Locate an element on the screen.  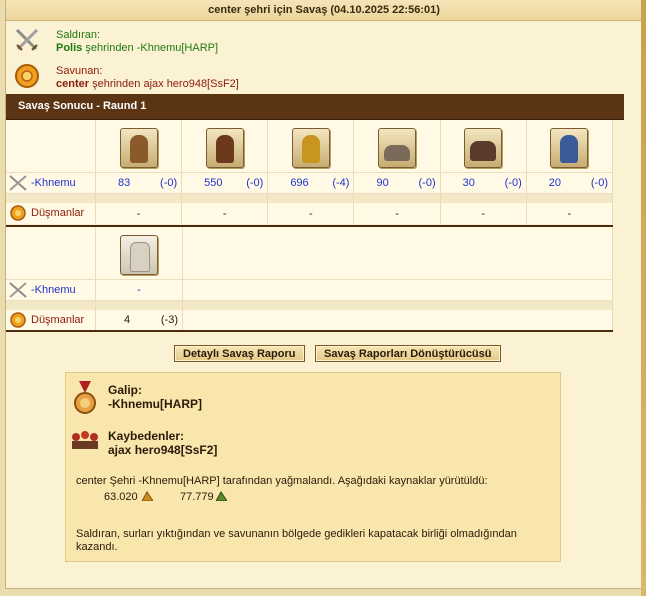
attacker-from-text: şehrinden -Khnemu[HARP] is located at coordinates (150, 48).